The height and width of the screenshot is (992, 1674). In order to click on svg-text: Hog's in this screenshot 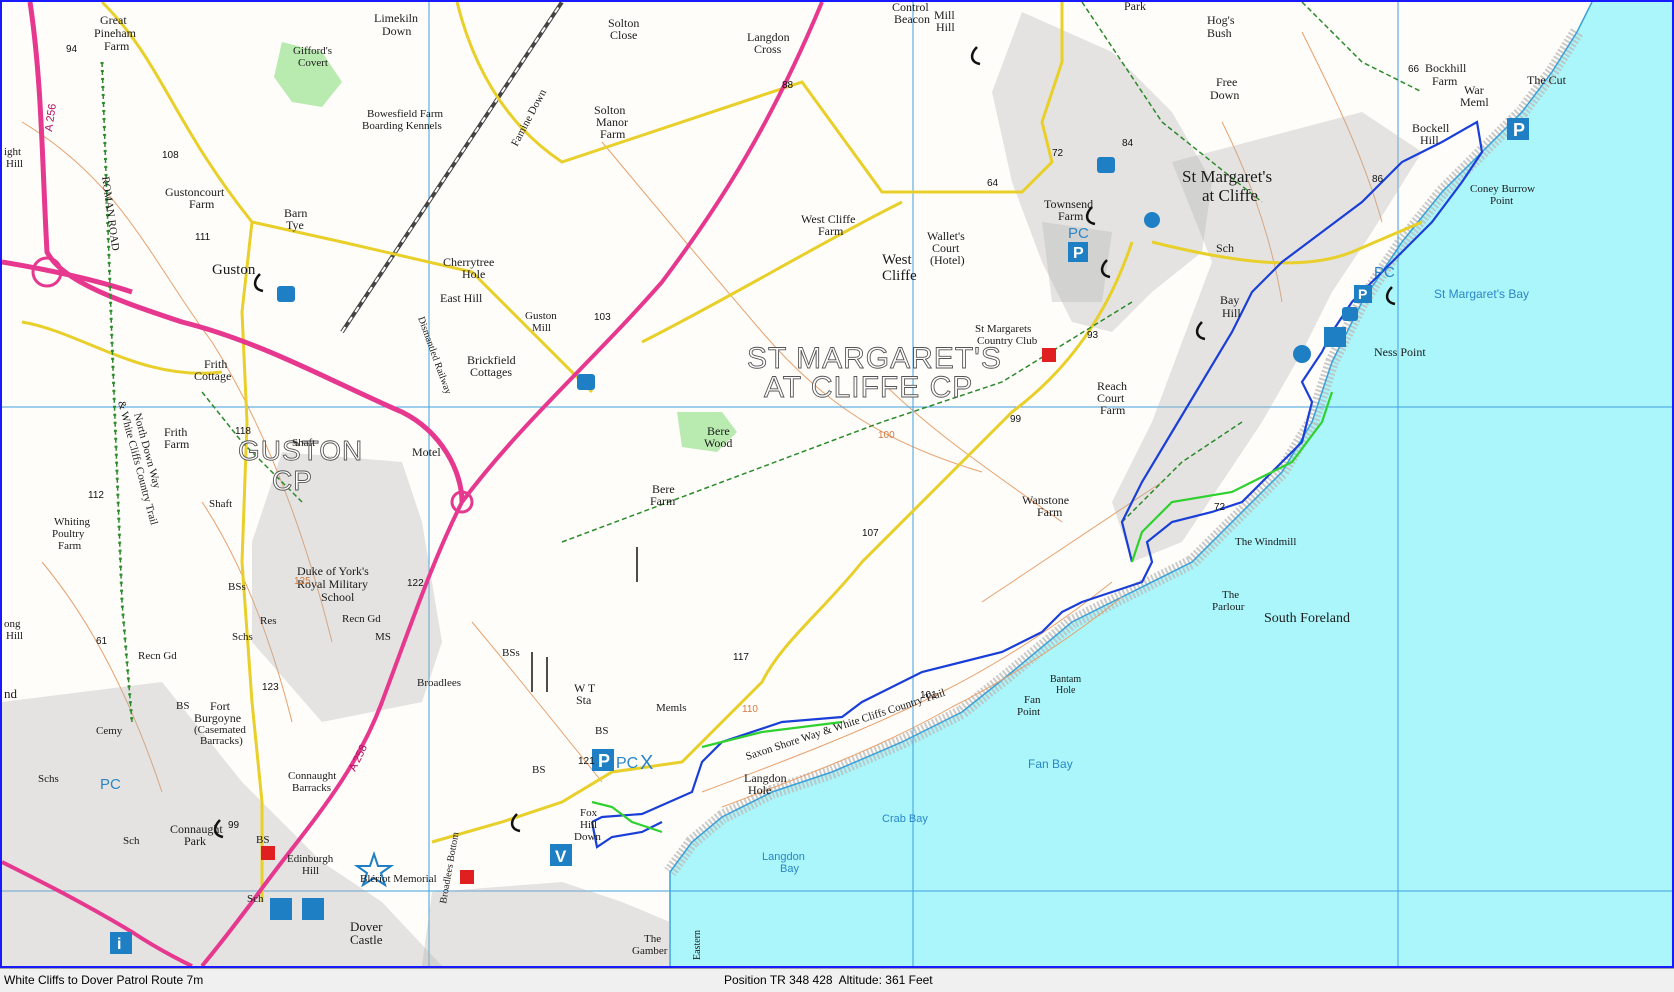, I will do `click(1221, 20)`.